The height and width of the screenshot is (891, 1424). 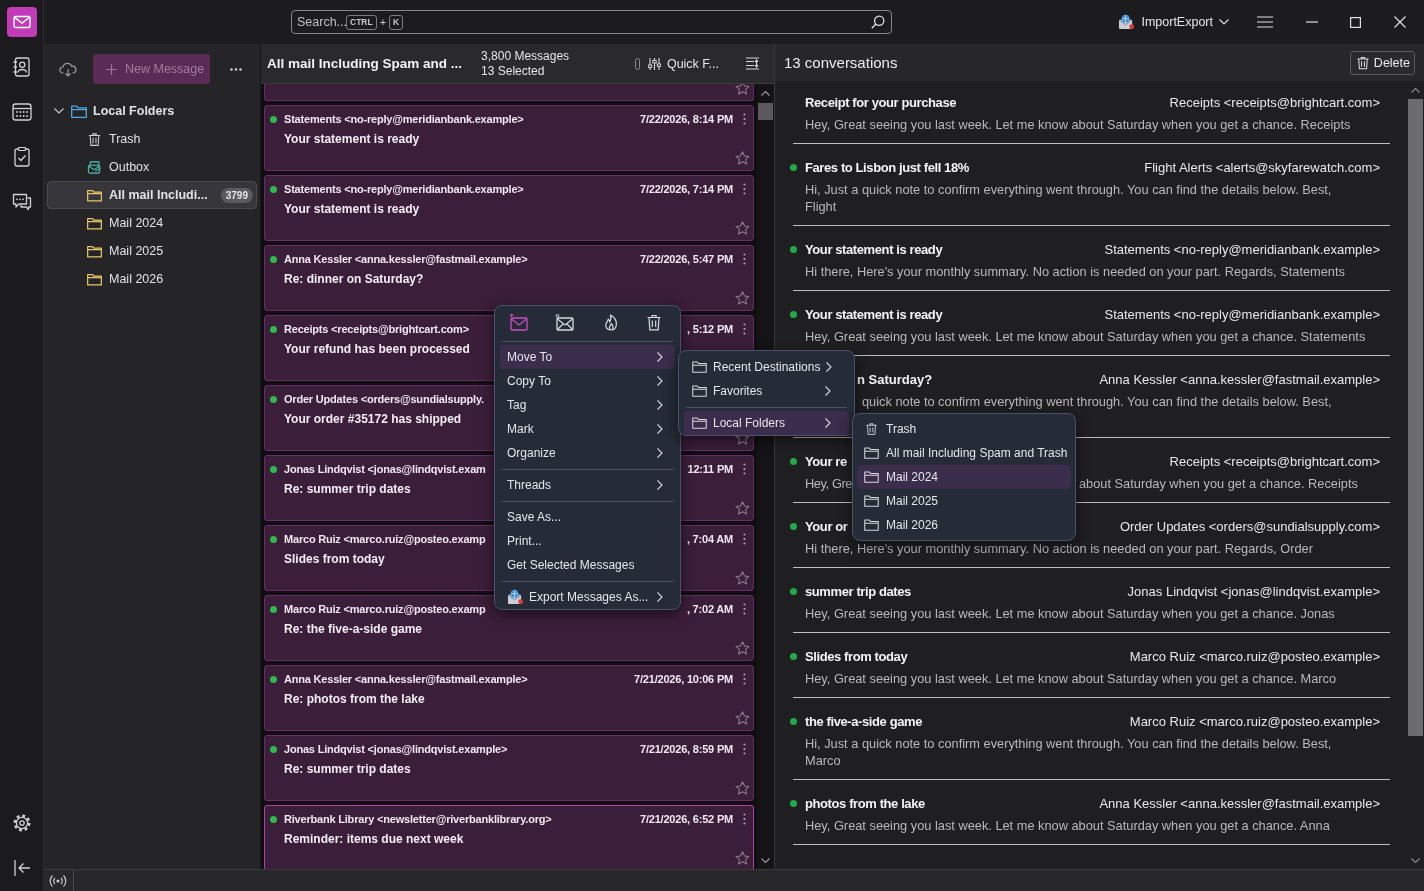 I want to click on conversation-preview: Hi there, Here's your monthly summary. No action is needed on your part. Regards, Order, so click(x=1059, y=548).